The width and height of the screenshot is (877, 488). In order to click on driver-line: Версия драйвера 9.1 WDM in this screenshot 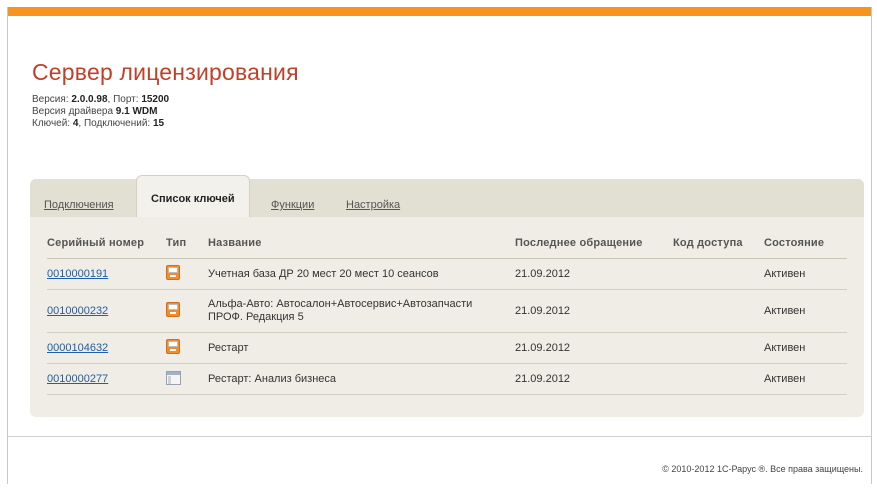, I will do `click(100, 112)`.